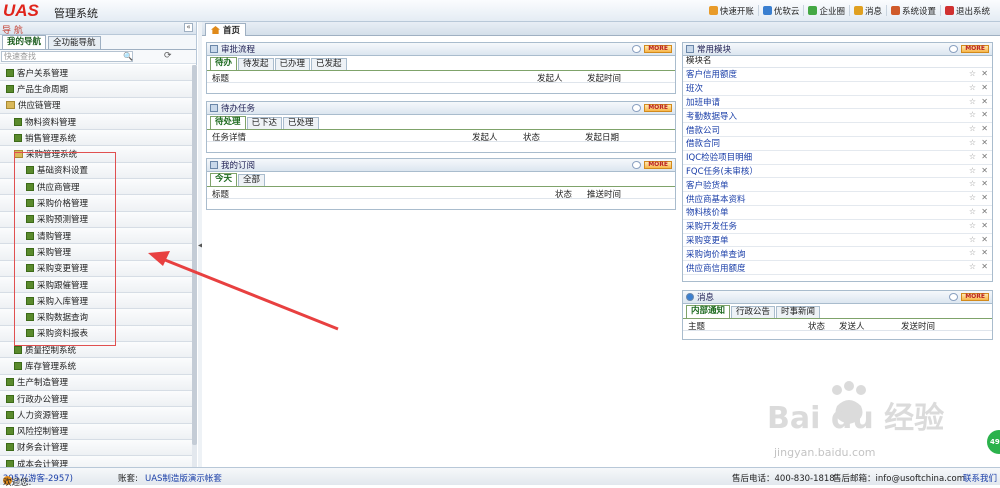 The width and height of the screenshot is (1000, 488). I want to click on tab-all: 全部, so click(252, 180).